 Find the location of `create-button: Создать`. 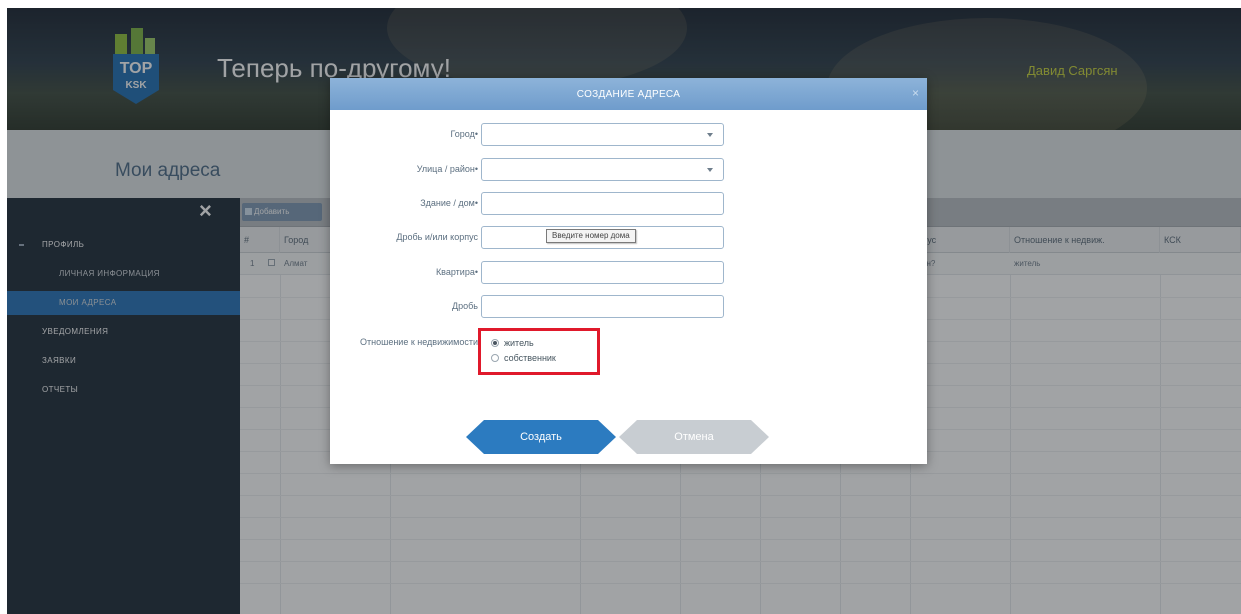

create-button: Создать is located at coordinates (541, 437).